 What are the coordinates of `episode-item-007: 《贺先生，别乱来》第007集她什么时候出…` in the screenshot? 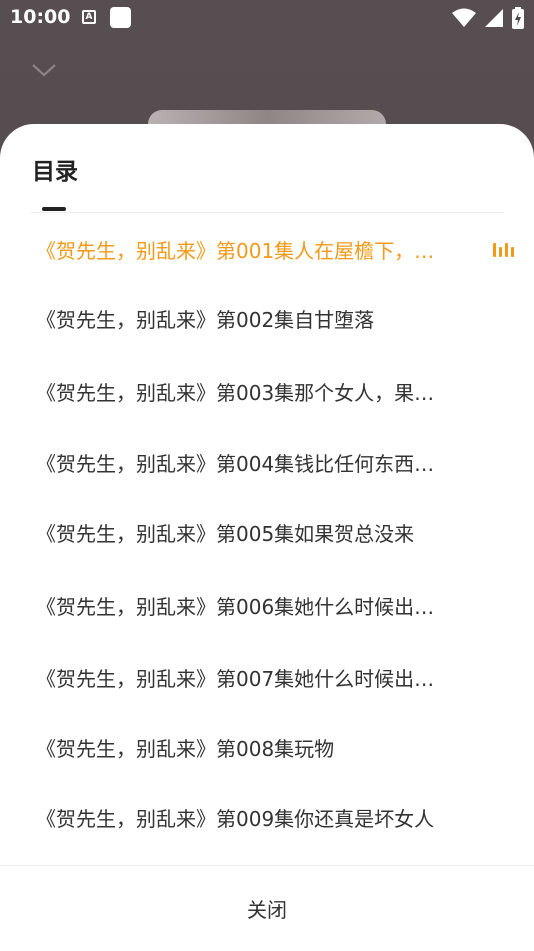 It's located at (271, 677).